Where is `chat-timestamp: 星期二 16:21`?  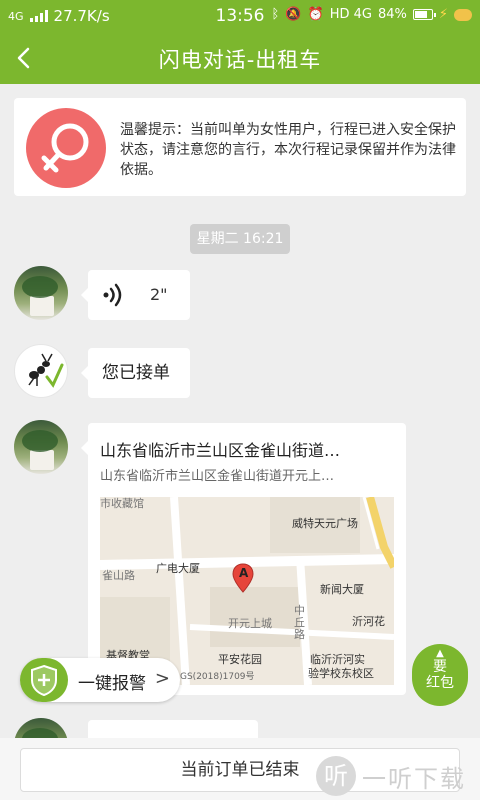
chat-timestamp: 星期二 16:21 is located at coordinates (240, 239).